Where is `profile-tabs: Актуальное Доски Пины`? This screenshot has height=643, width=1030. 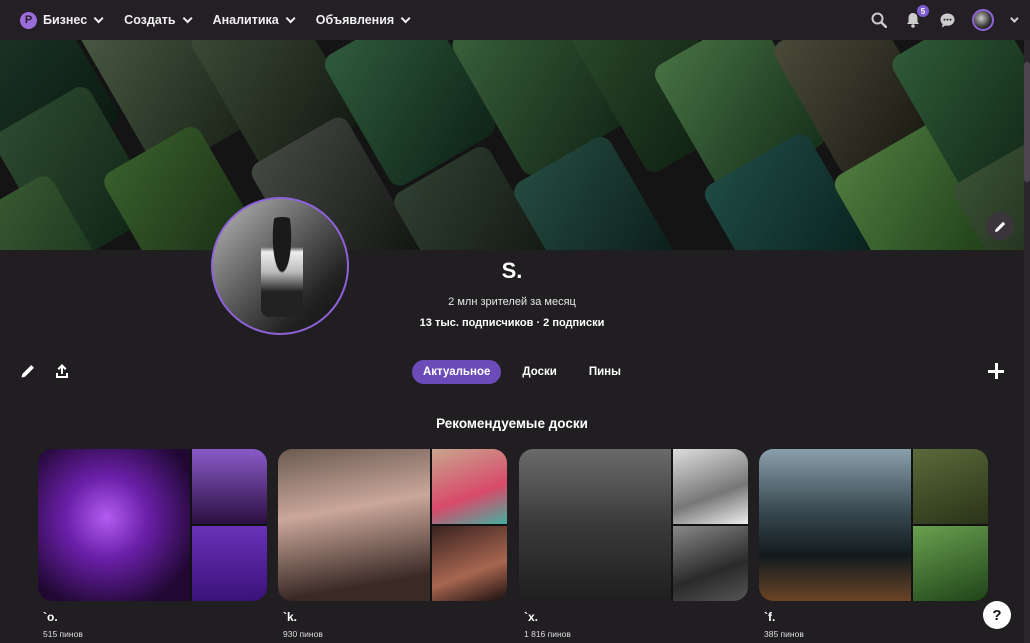 profile-tabs: Актуальное Доски Пины is located at coordinates (522, 372).